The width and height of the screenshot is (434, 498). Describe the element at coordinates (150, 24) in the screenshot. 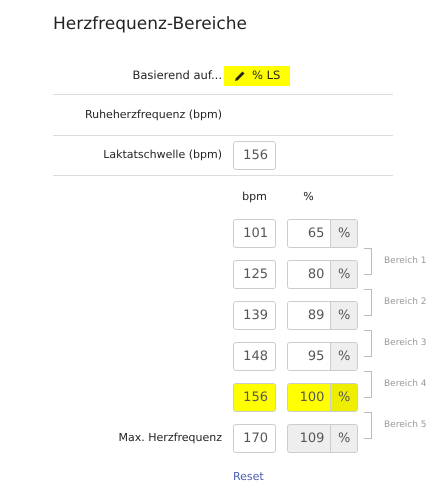

I see `page-title: Herzfrequenz-Bereiche` at that location.